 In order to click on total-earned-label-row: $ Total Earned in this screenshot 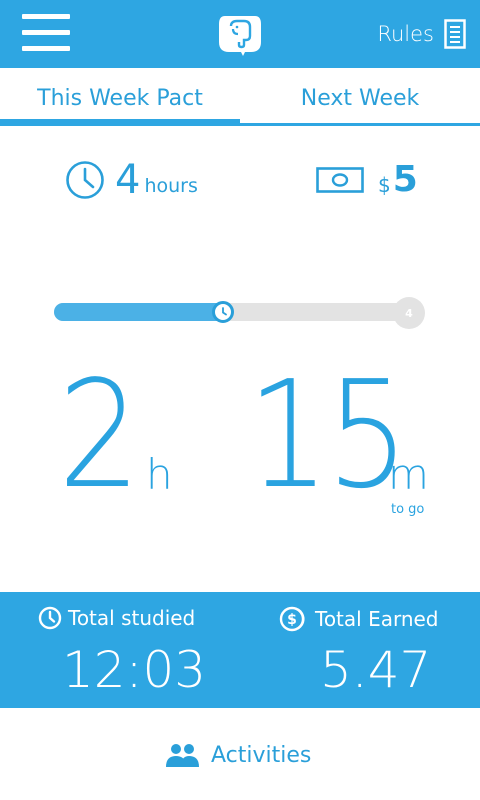, I will do `click(359, 619)`.